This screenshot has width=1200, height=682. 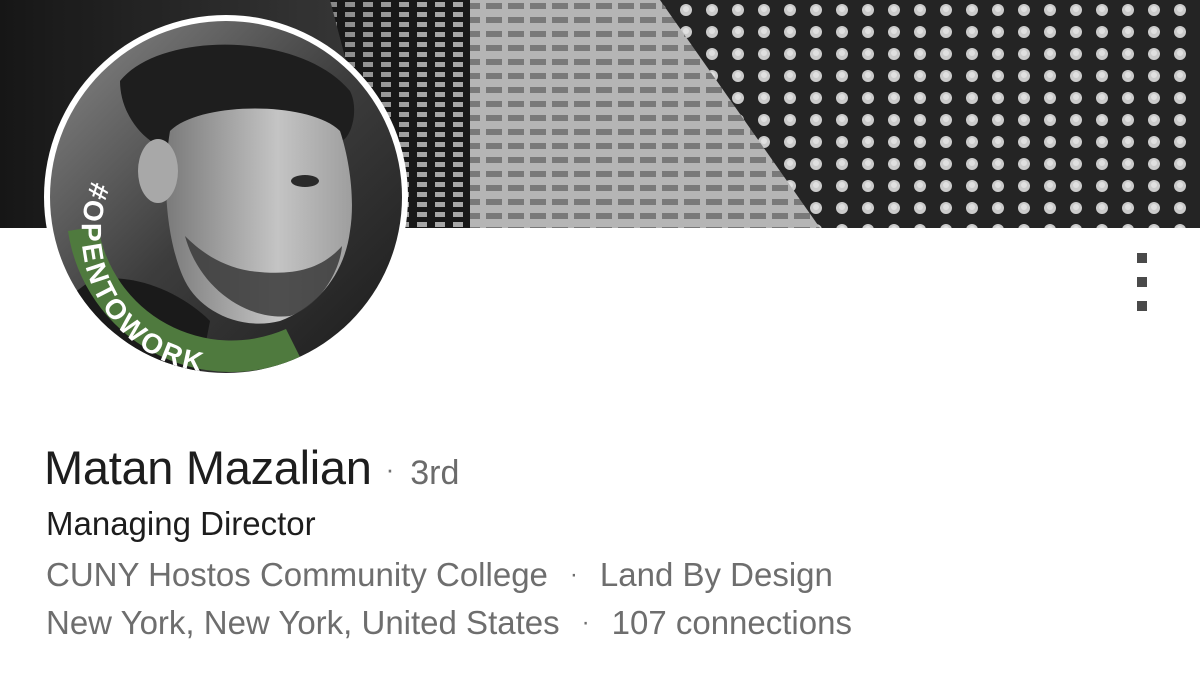 I want to click on profile-headline: Managing Director, so click(x=181, y=523).